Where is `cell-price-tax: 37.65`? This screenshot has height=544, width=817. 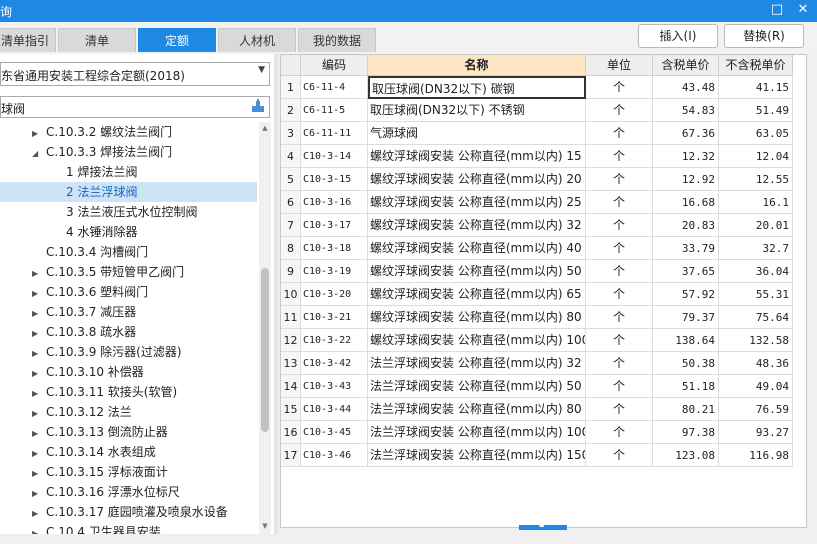
cell-price-tax: 37.65 is located at coordinates (686, 271).